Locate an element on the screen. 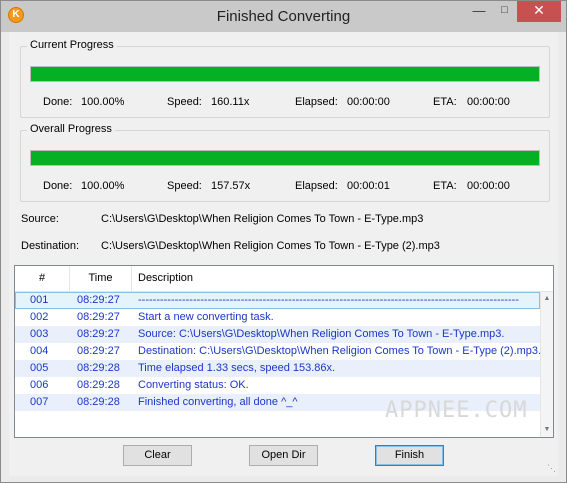 The height and width of the screenshot is (483, 567). current-elapsed-label: Elapsed: is located at coordinates (316, 102).